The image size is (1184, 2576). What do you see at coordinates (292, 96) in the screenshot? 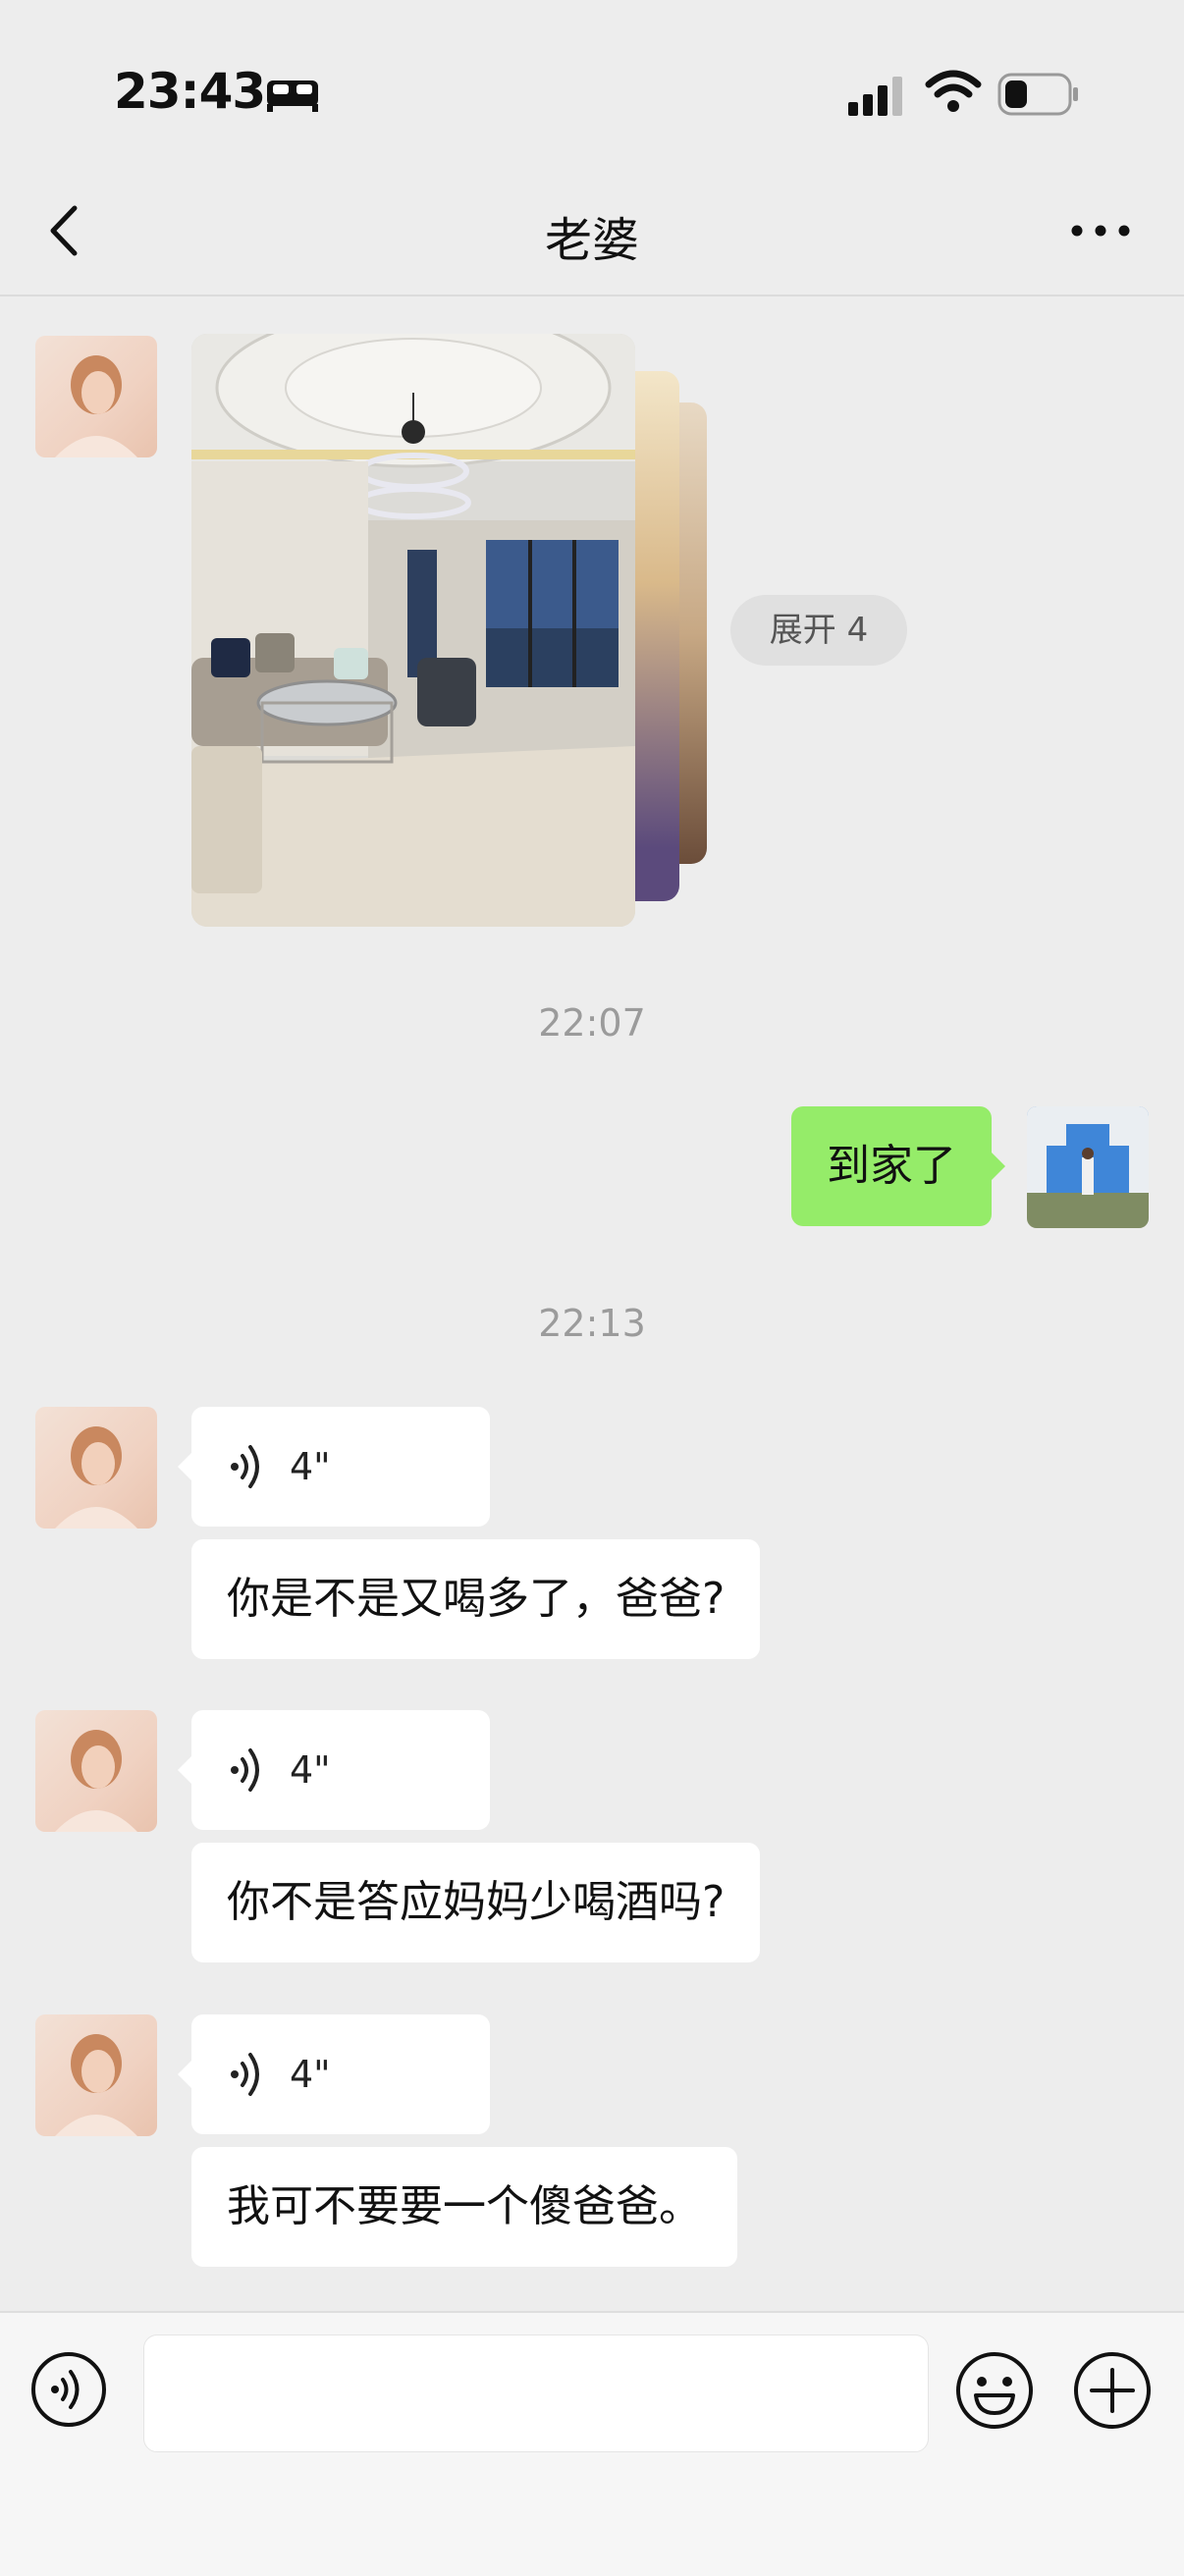
I see `bed-icon` at bounding box center [292, 96].